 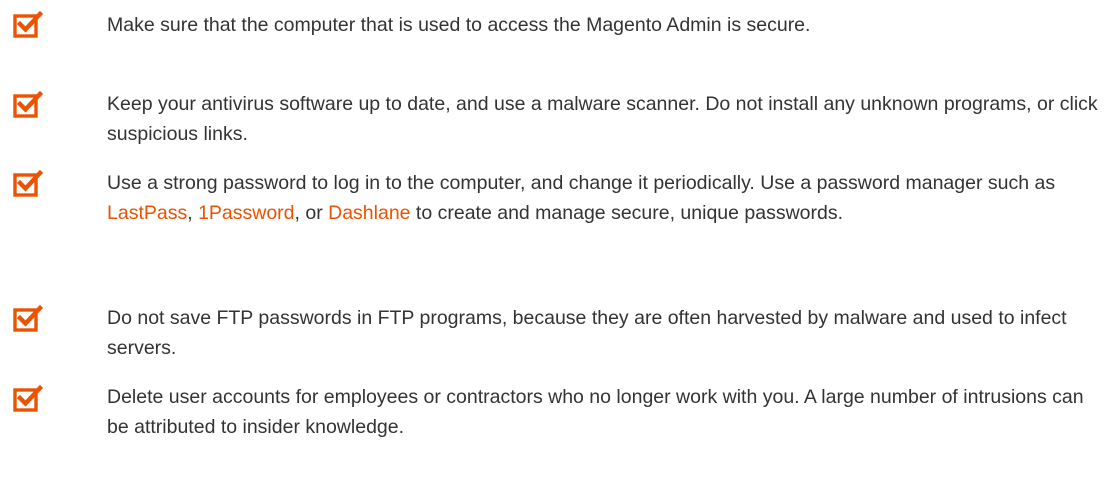 What do you see at coordinates (311, 213) in the screenshot?
I see `separator-text: , or` at bounding box center [311, 213].